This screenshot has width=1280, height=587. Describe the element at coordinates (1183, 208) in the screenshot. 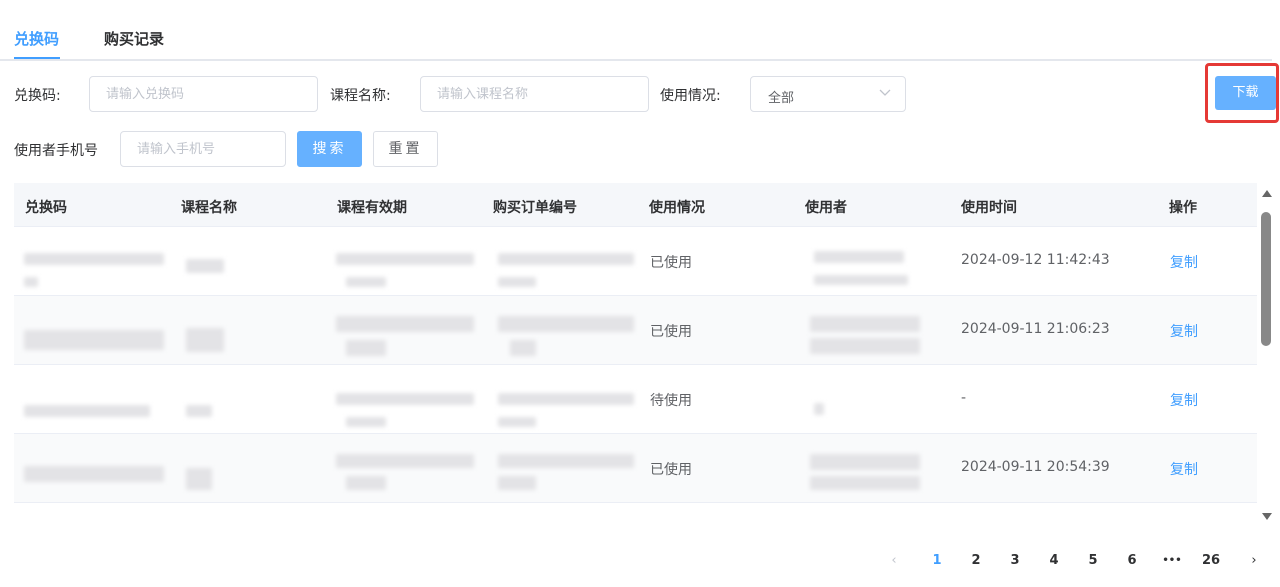

I see `header-action: 操作` at that location.